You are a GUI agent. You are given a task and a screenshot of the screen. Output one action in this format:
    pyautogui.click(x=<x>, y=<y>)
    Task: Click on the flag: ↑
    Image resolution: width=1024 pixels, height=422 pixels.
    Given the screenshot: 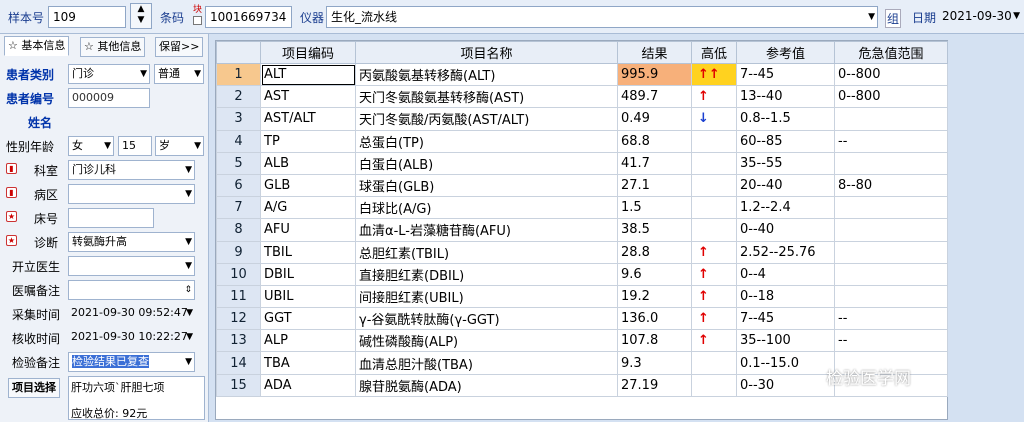 What is the action you would take?
    pyautogui.click(x=714, y=319)
    